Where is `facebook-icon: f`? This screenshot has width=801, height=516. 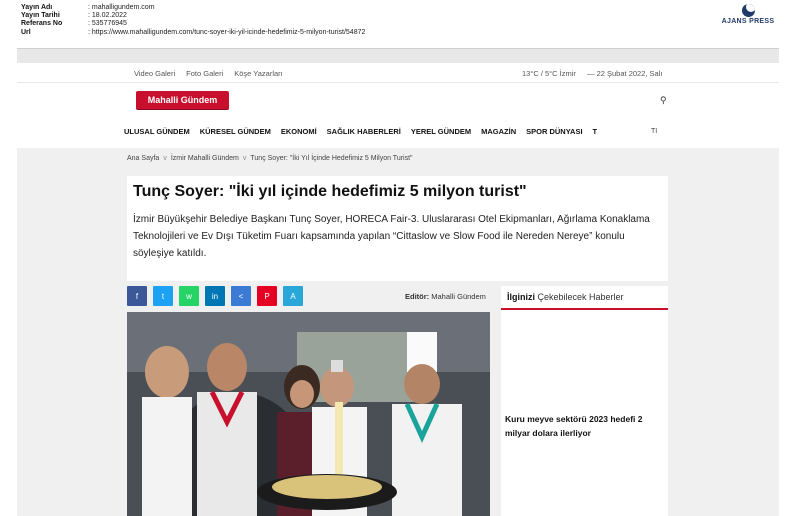 facebook-icon: f is located at coordinates (137, 296).